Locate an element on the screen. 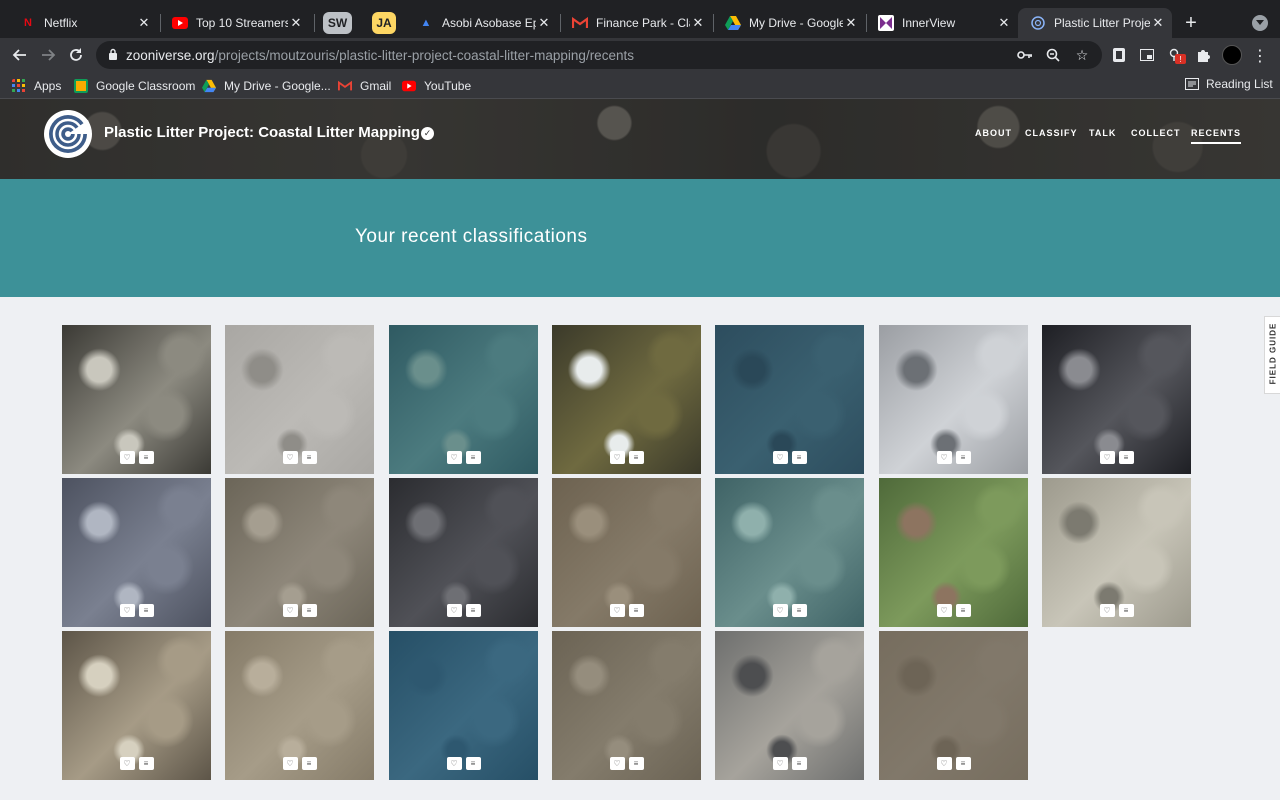  star-icon: ☆ is located at coordinates (1082, 55).